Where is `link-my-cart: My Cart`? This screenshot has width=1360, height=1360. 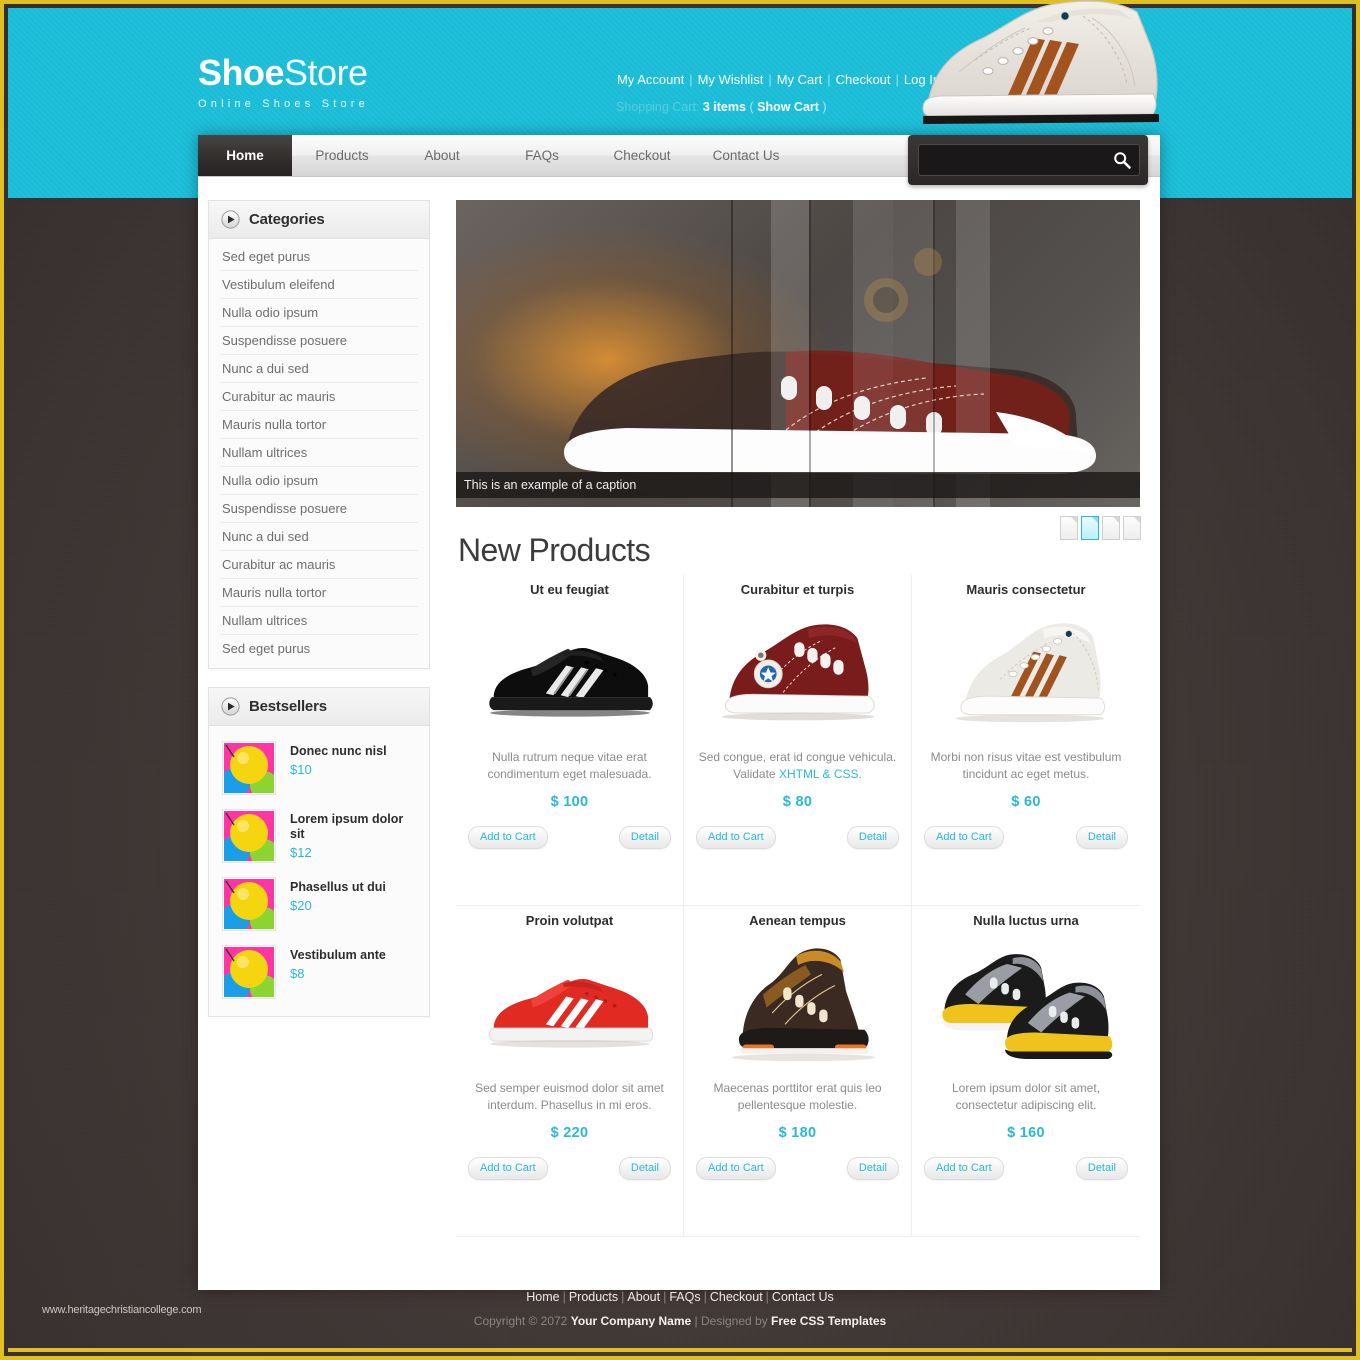
link-my-cart: My Cart is located at coordinates (800, 79).